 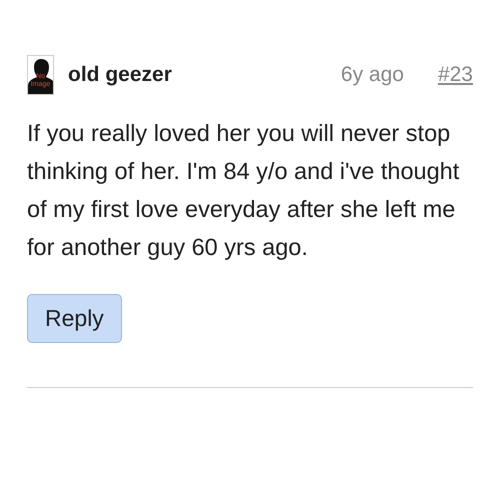 I want to click on author-name: old geezer, so click(x=120, y=75).